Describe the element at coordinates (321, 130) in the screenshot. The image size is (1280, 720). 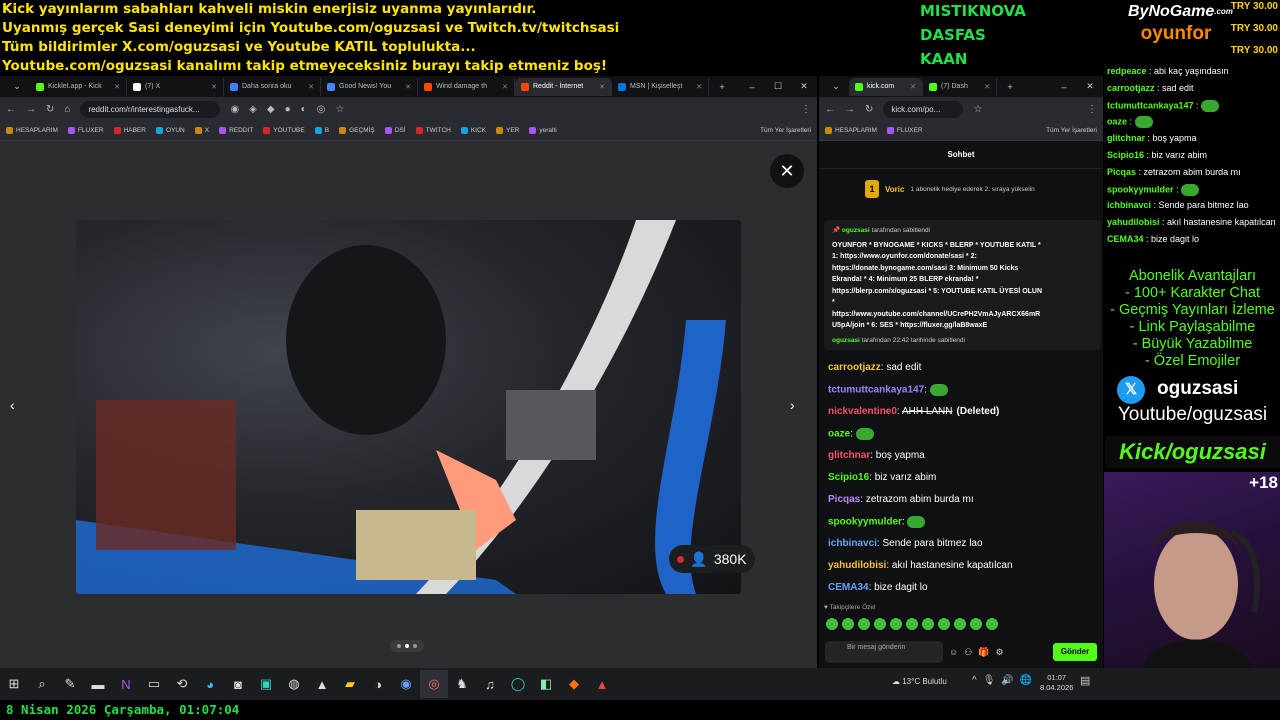
I see `bookmark-item: B` at that location.